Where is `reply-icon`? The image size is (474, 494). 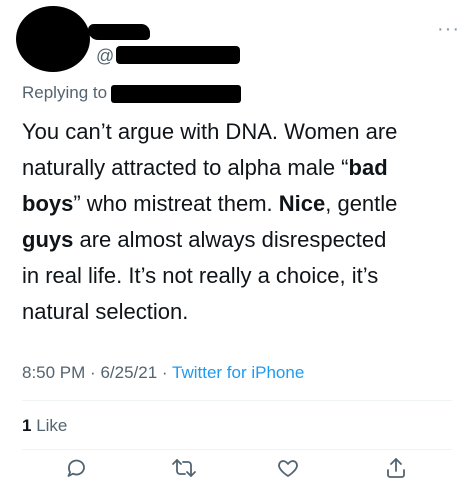 reply-icon is located at coordinates (76, 470).